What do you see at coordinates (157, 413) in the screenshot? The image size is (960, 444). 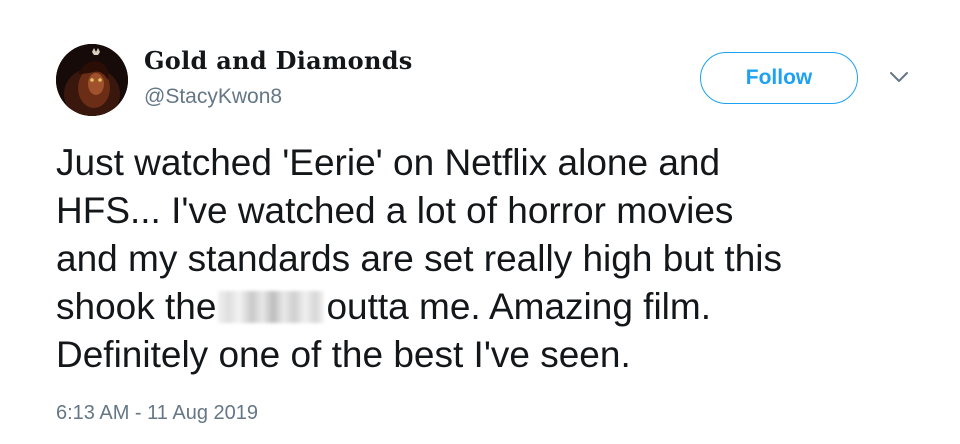 I see `tweet-timestamp: 6:13 AM - 11 Aug 2019` at bounding box center [157, 413].